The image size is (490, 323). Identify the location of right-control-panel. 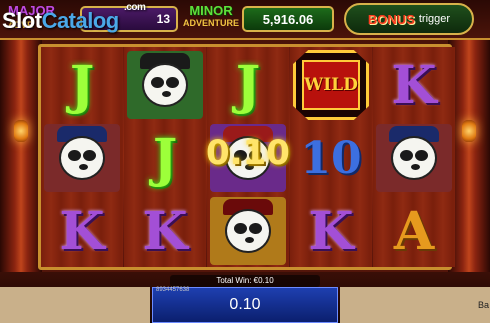
(415, 305).